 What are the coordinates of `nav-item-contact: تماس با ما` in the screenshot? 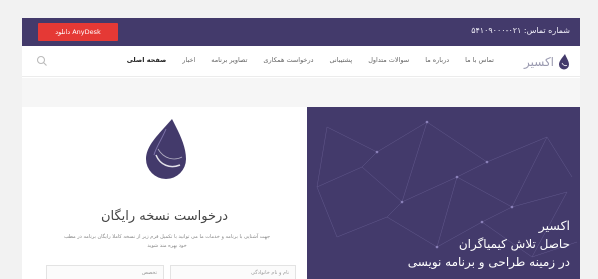 It's located at (479, 60).